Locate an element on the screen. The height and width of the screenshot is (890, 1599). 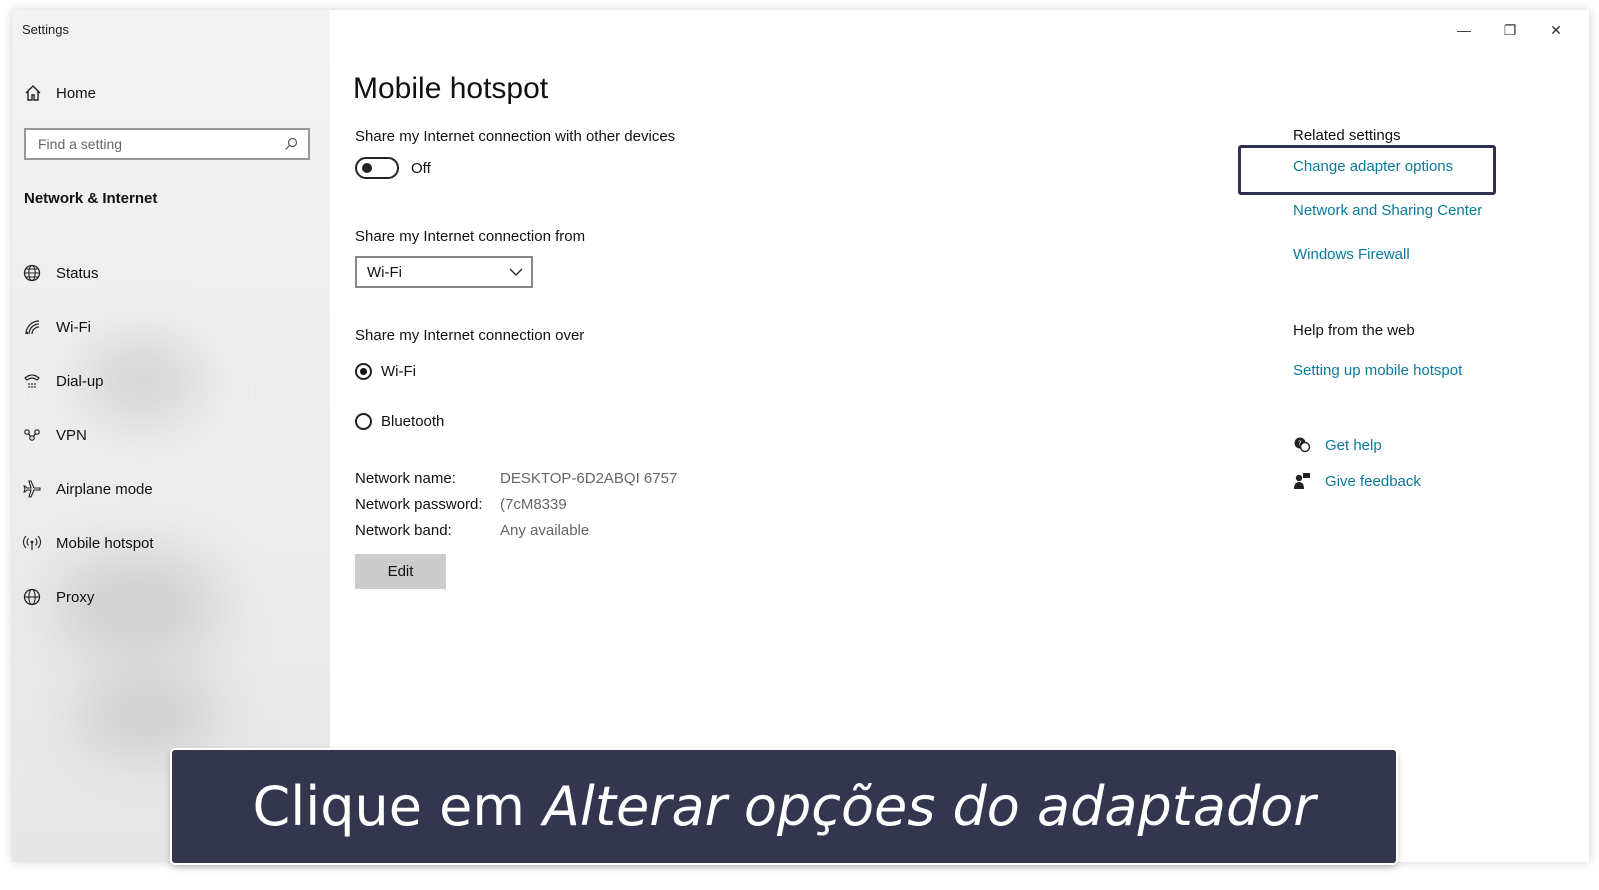
caption-buttons: — ❐ ✕ is located at coordinates (1510, 30).